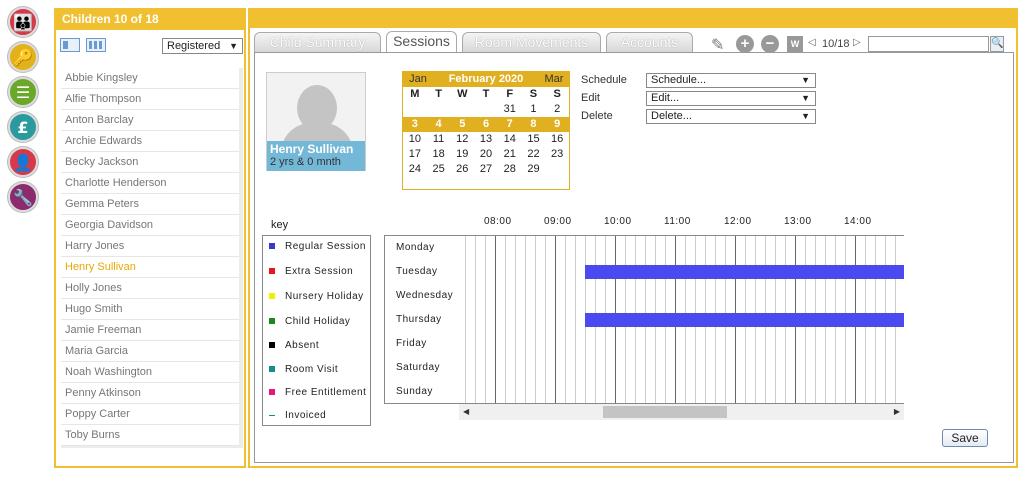 This screenshot has width=1023, height=477. Describe the element at coordinates (415, 124) in the screenshot. I see `calendar-day: 3` at that location.